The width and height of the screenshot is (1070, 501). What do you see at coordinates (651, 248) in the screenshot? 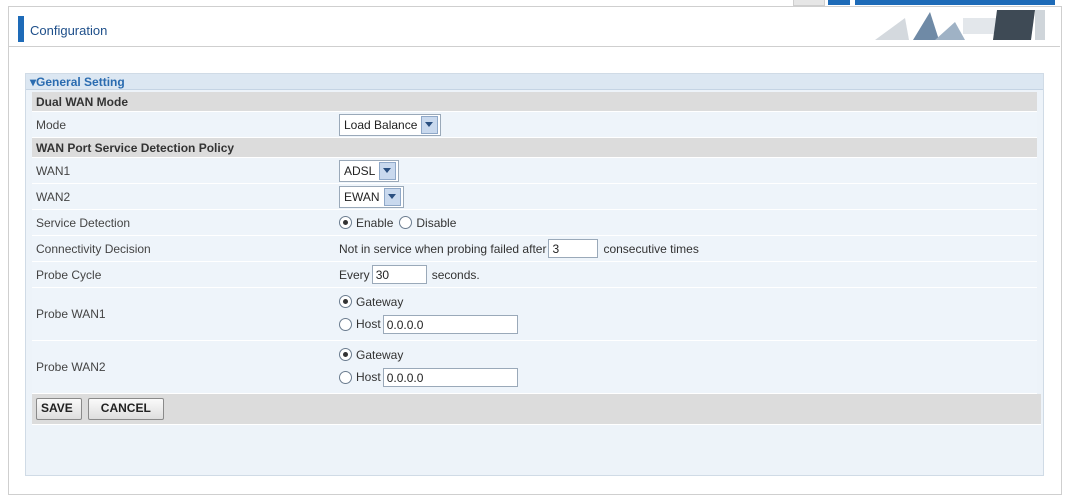
I see `connectivity-suffix: consecutive times` at bounding box center [651, 248].